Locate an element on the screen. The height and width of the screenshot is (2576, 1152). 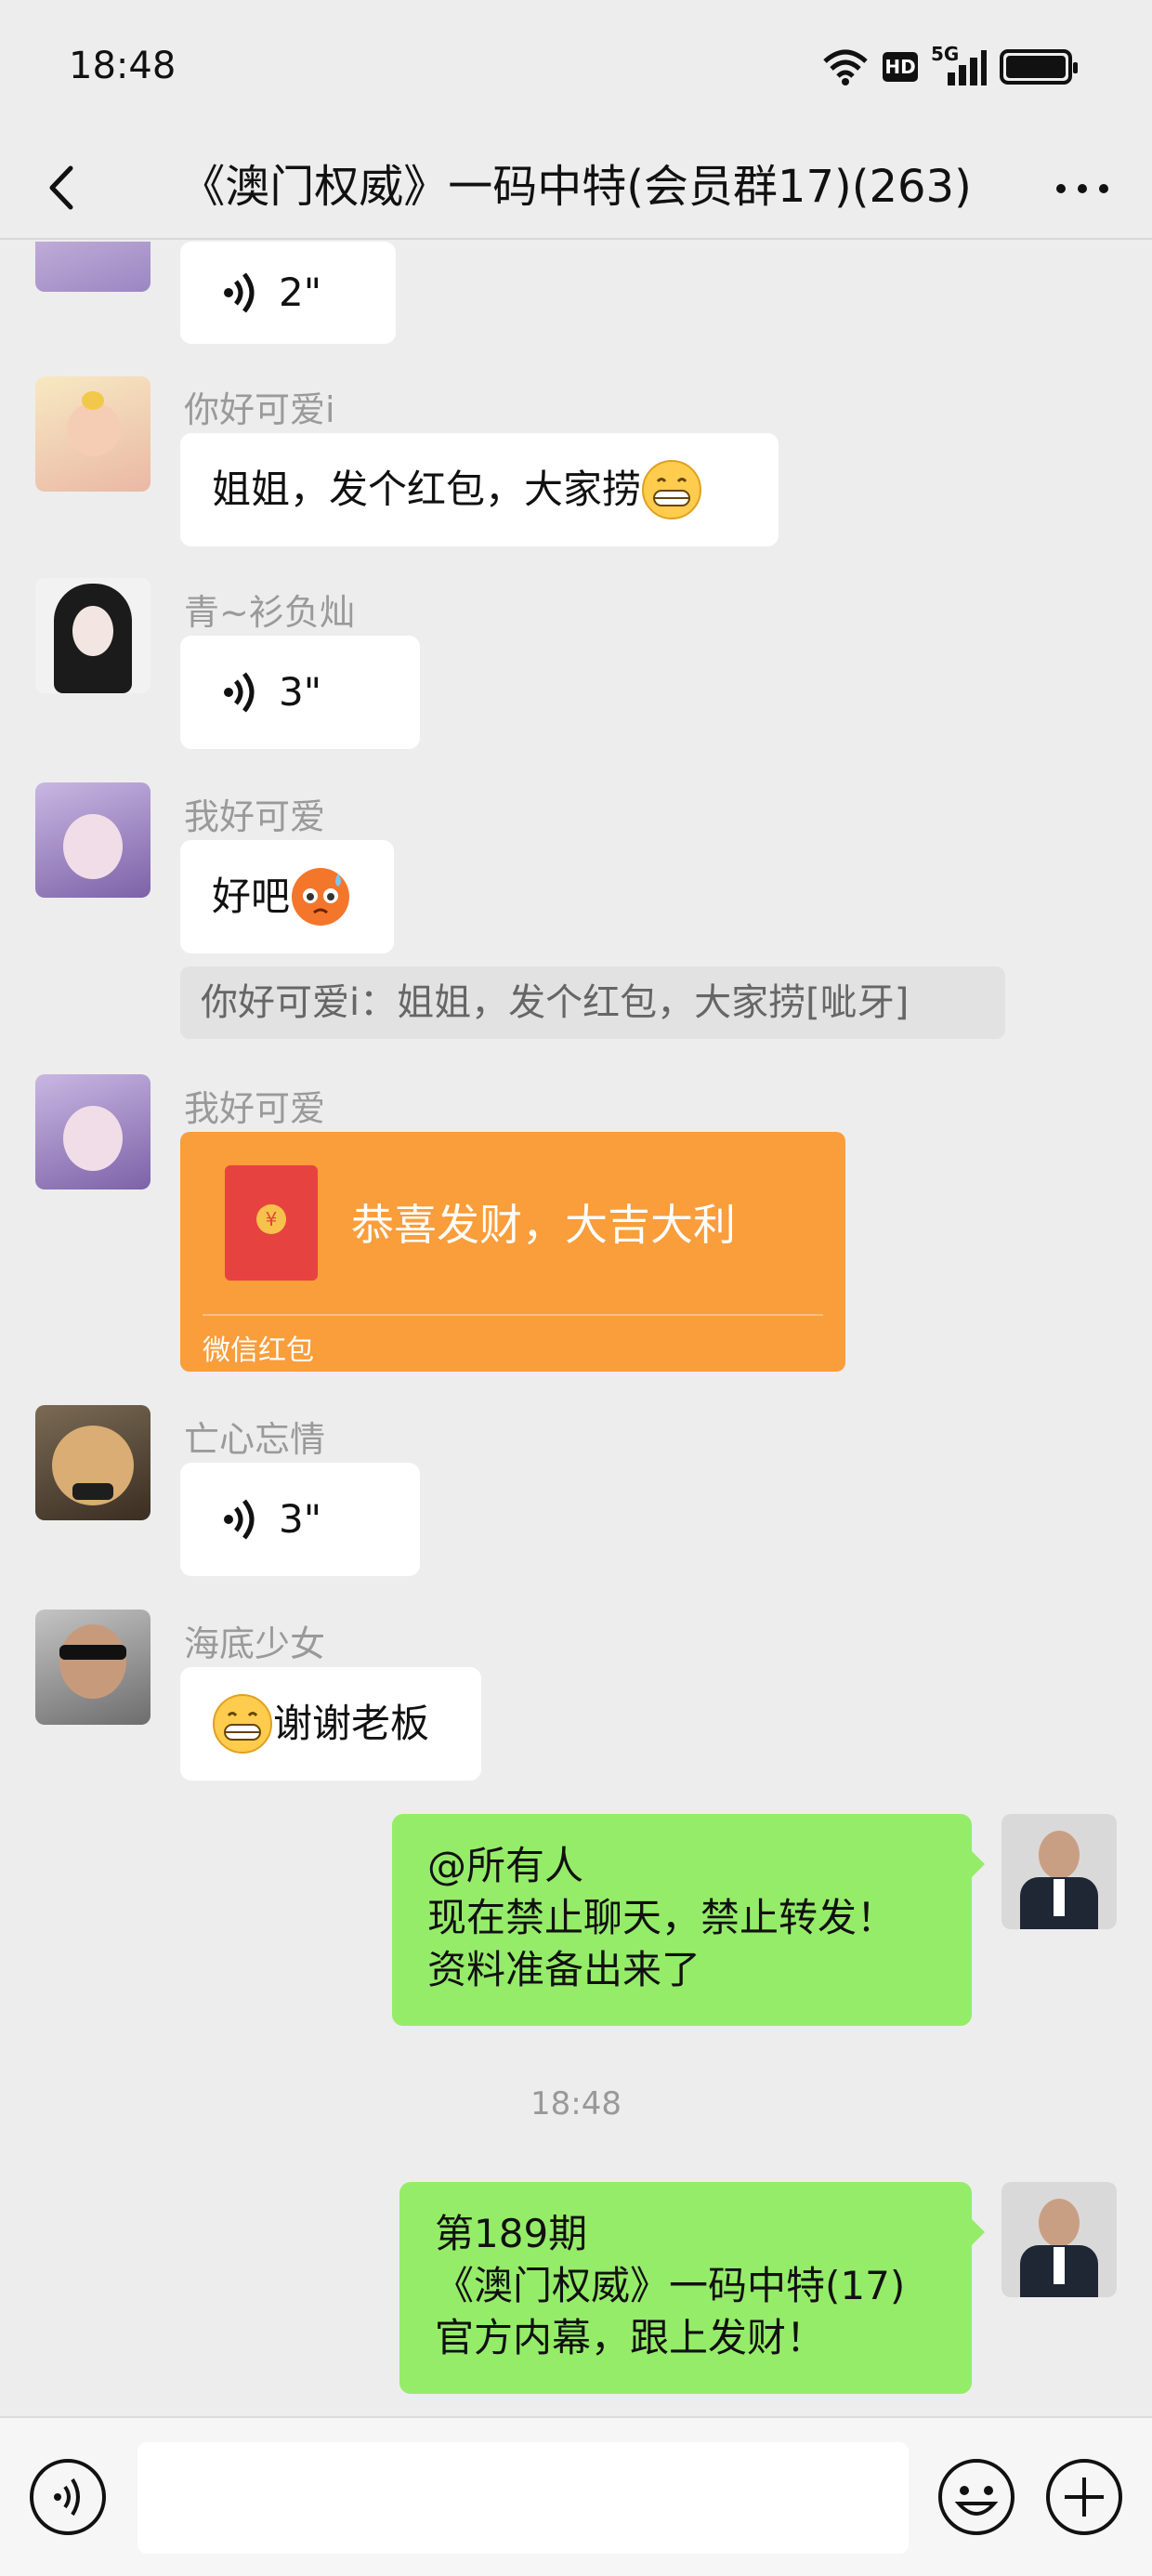
network-label: 5G is located at coordinates (945, 54).